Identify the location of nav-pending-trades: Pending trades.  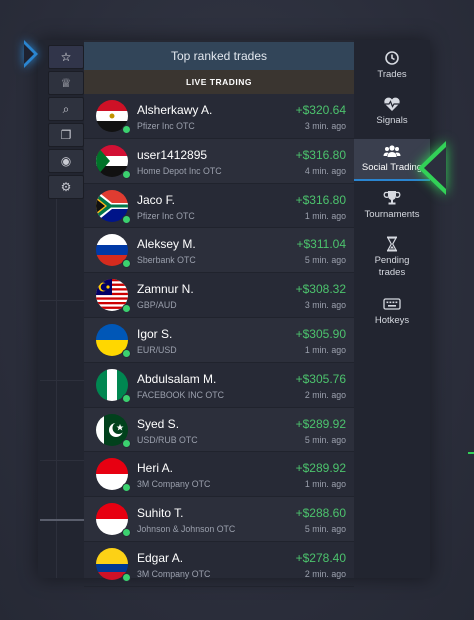
(392, 260).